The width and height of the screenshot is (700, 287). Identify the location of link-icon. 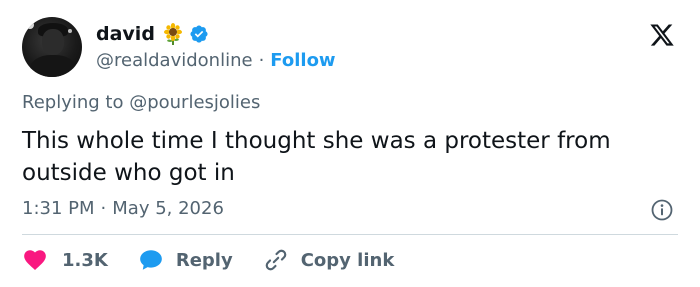
(276, 260).